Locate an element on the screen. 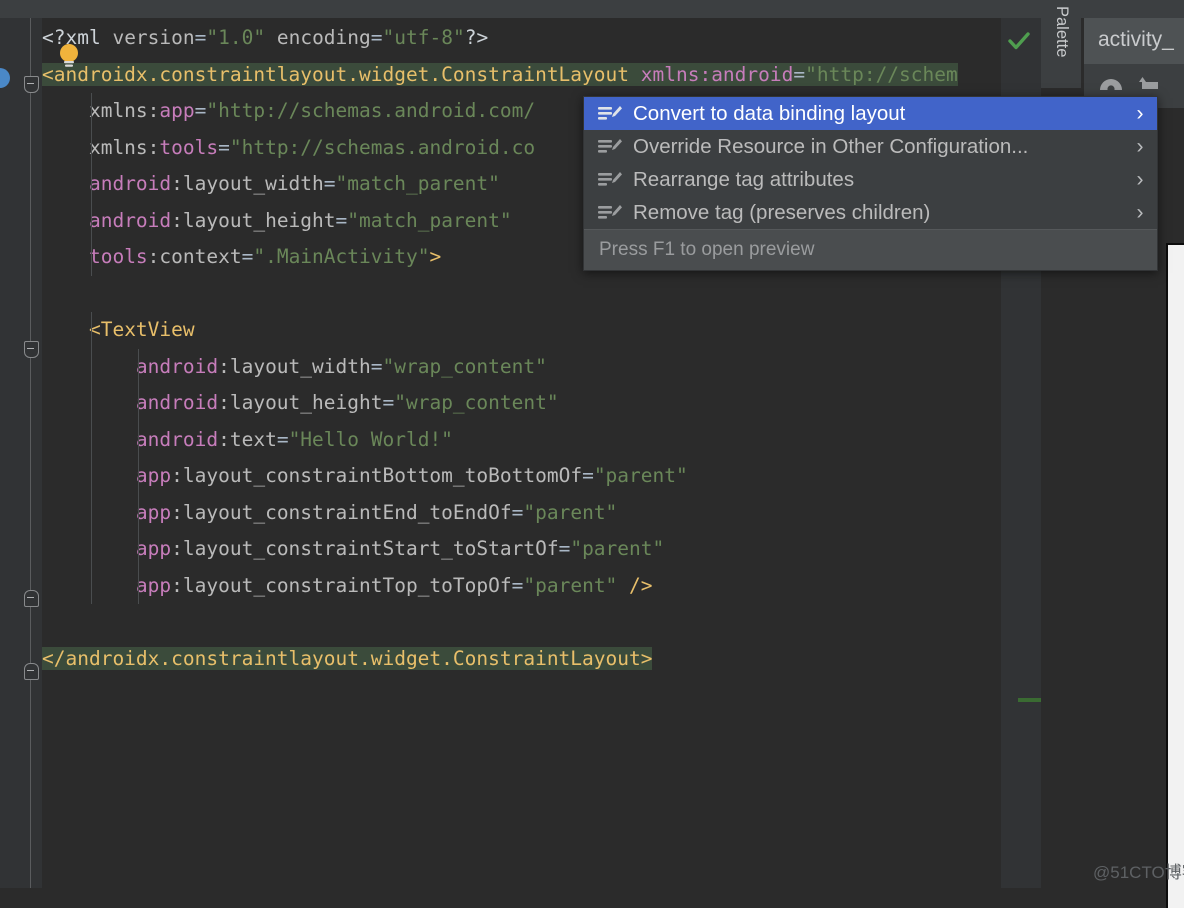 This screenshot has width=1184, height=908. code-line: android:layout_height="wrap_content" is located at coordinates (541, 403).